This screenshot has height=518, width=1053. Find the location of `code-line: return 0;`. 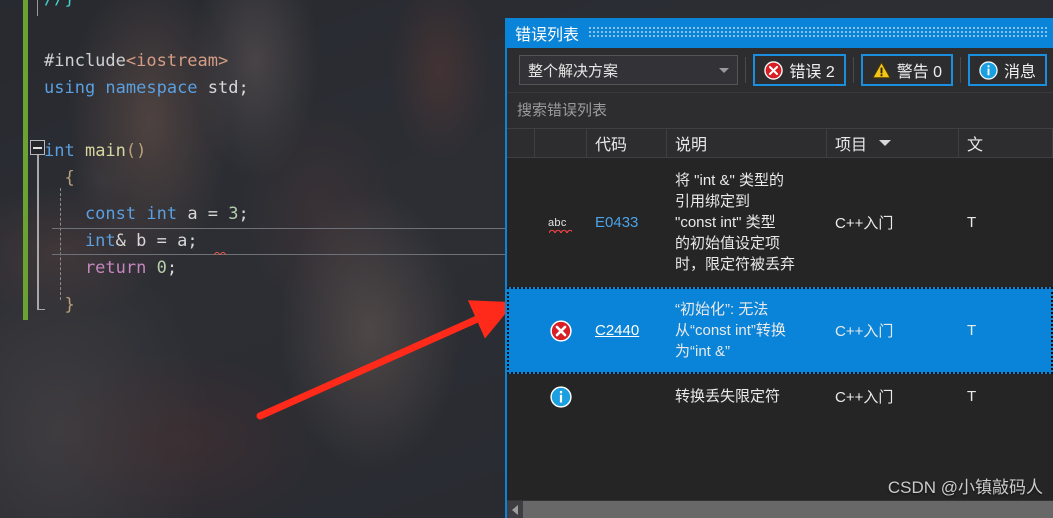

code-line: return 0; is located at coordinates (110, 268).